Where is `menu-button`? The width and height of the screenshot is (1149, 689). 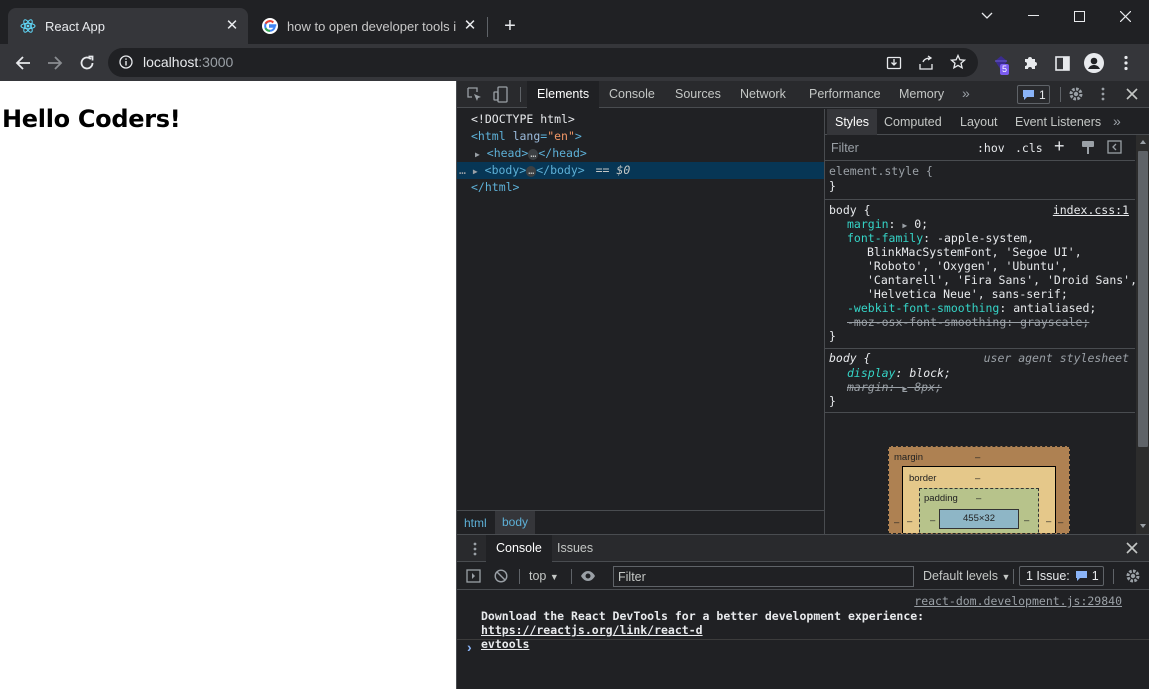
menu-button is located at coordinates (1126, 63).